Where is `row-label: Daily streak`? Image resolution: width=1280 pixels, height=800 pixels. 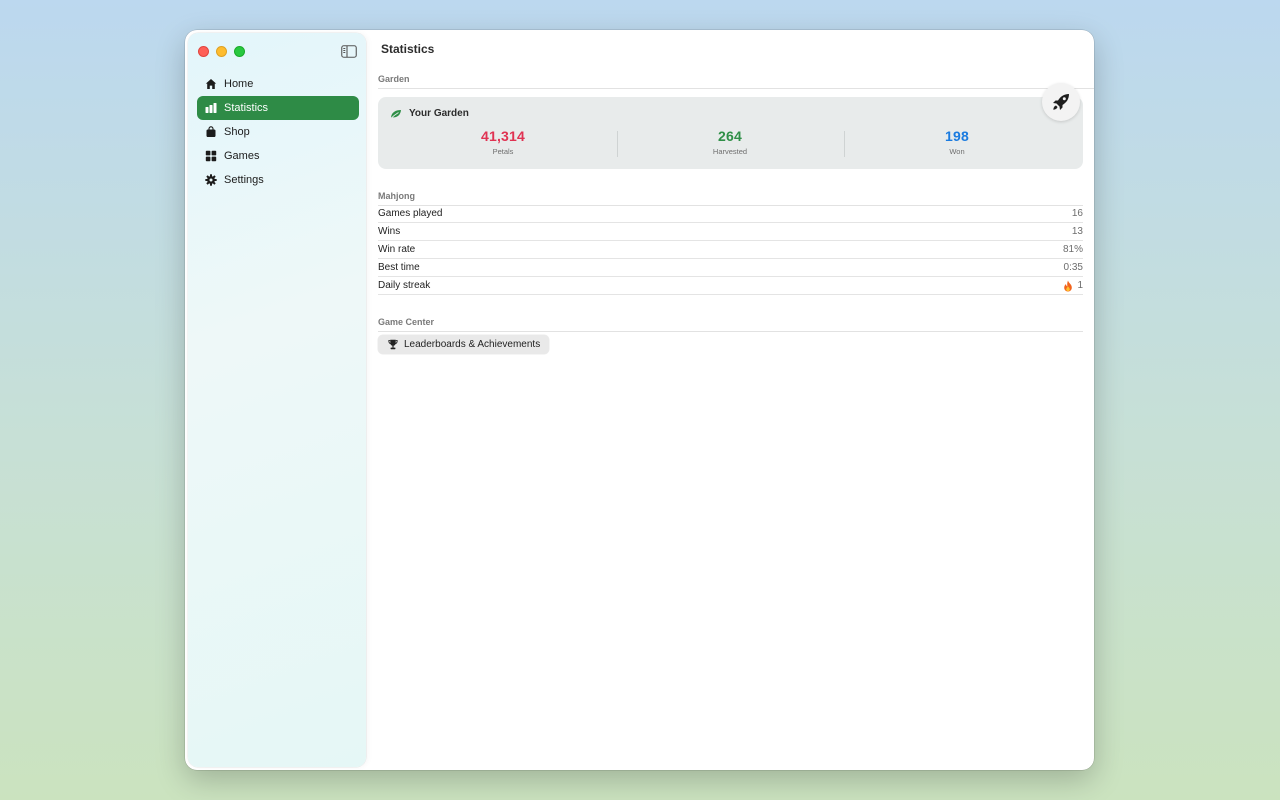
row-label: Daily streak is located at coordinates (404, 285).